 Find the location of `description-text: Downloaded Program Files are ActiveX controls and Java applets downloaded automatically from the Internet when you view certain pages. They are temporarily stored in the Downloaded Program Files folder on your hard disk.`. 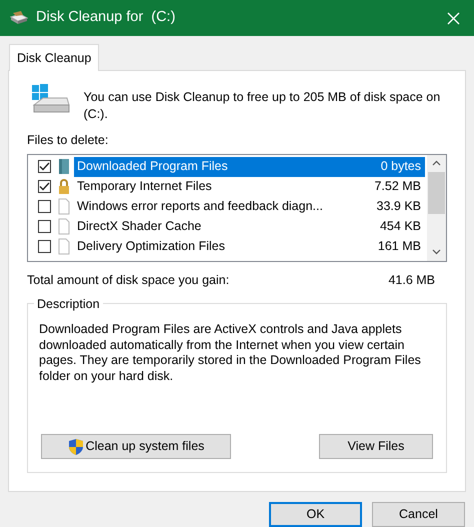

description-text: Downloaded Program Files are ActiveX controls and Java applets downloaded automatically from the Internet when you view certain pages. They are temporarily stored in the Downloaded Program Files folder on your hard disk. is located at coordinates (230, 353).